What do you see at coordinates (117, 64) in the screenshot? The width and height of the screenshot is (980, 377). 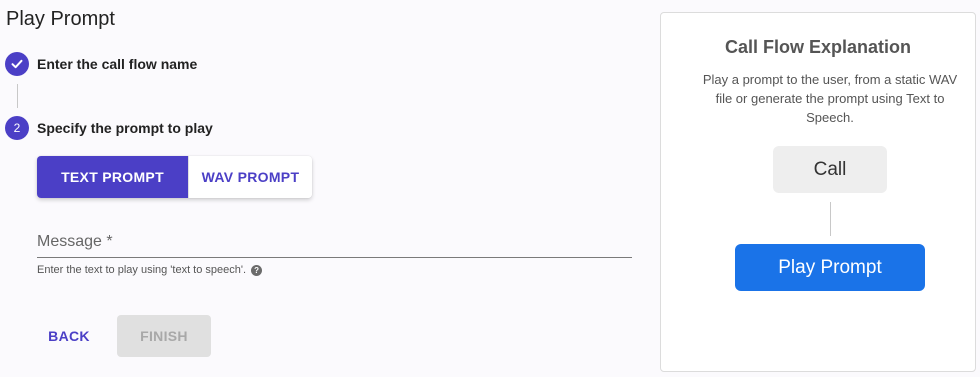 I see `step-1-label: Enter the call flow name` at bounding box center [117, 64].